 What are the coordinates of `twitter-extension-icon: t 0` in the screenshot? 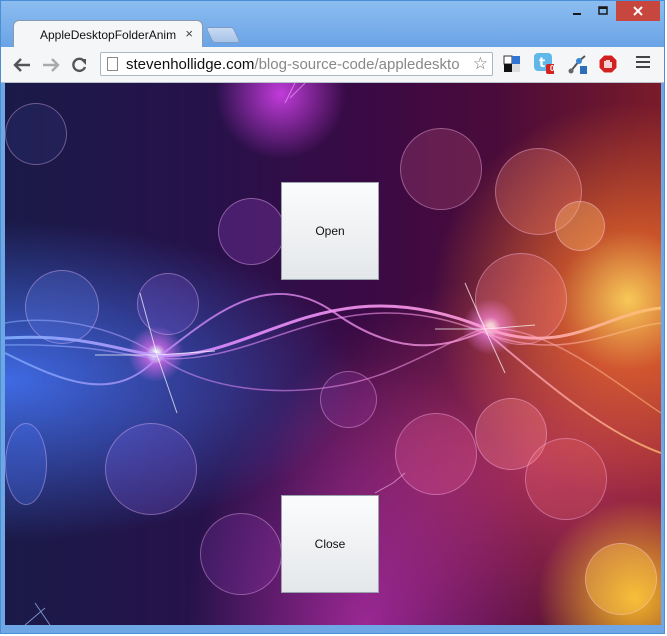 It's located at (544, 63).